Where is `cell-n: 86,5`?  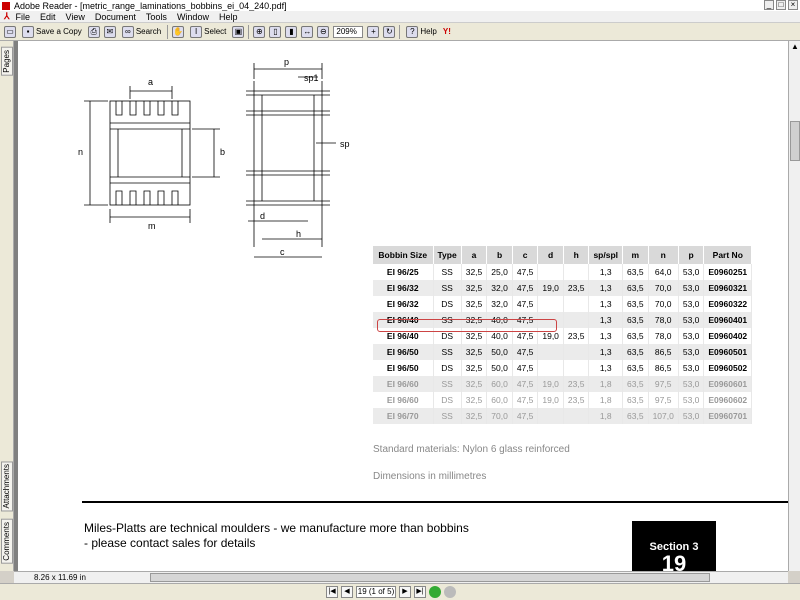
cell-n: 86,5 is located at coordinates (663, 352).